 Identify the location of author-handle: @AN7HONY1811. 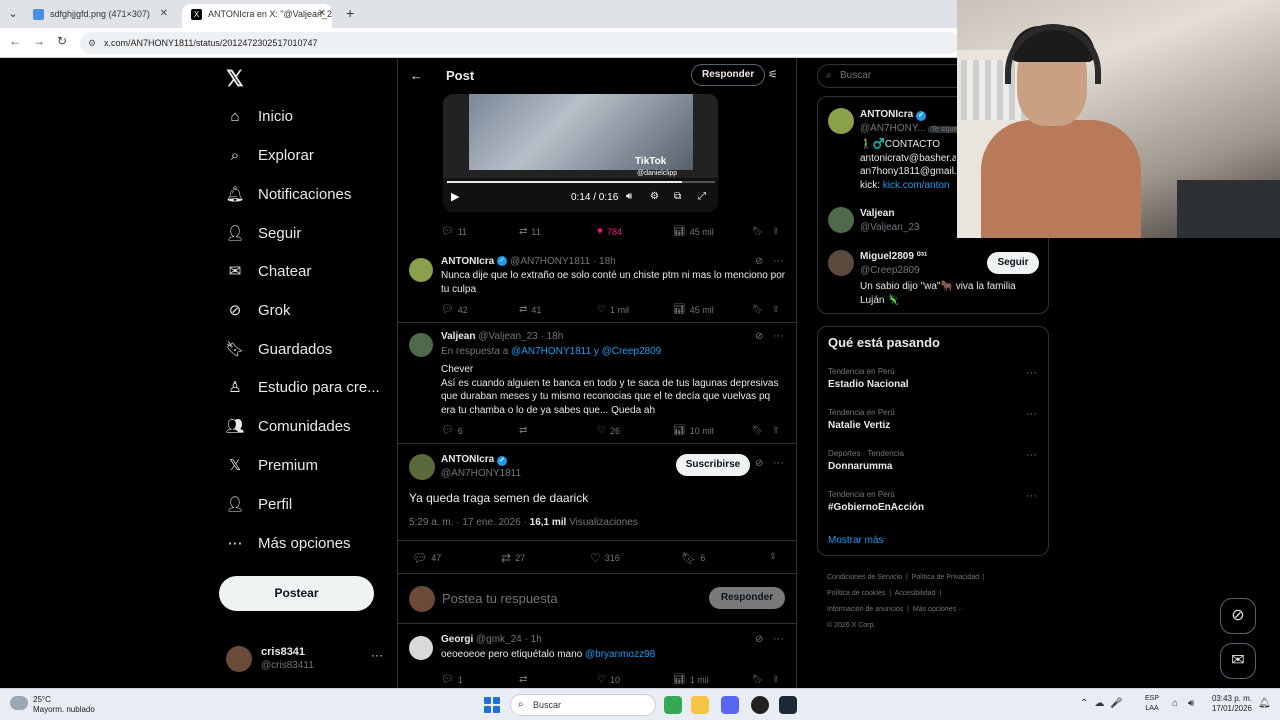
(481, 473).